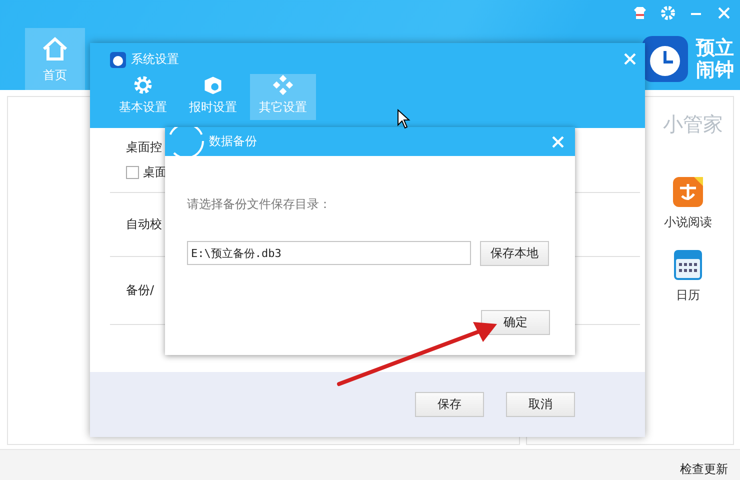 Image resolution: width=740 pixels, height=480 pixels. Describe the element at coordinates (144, 224) in the screenshot. I see `section-label: 自动校` at that location.